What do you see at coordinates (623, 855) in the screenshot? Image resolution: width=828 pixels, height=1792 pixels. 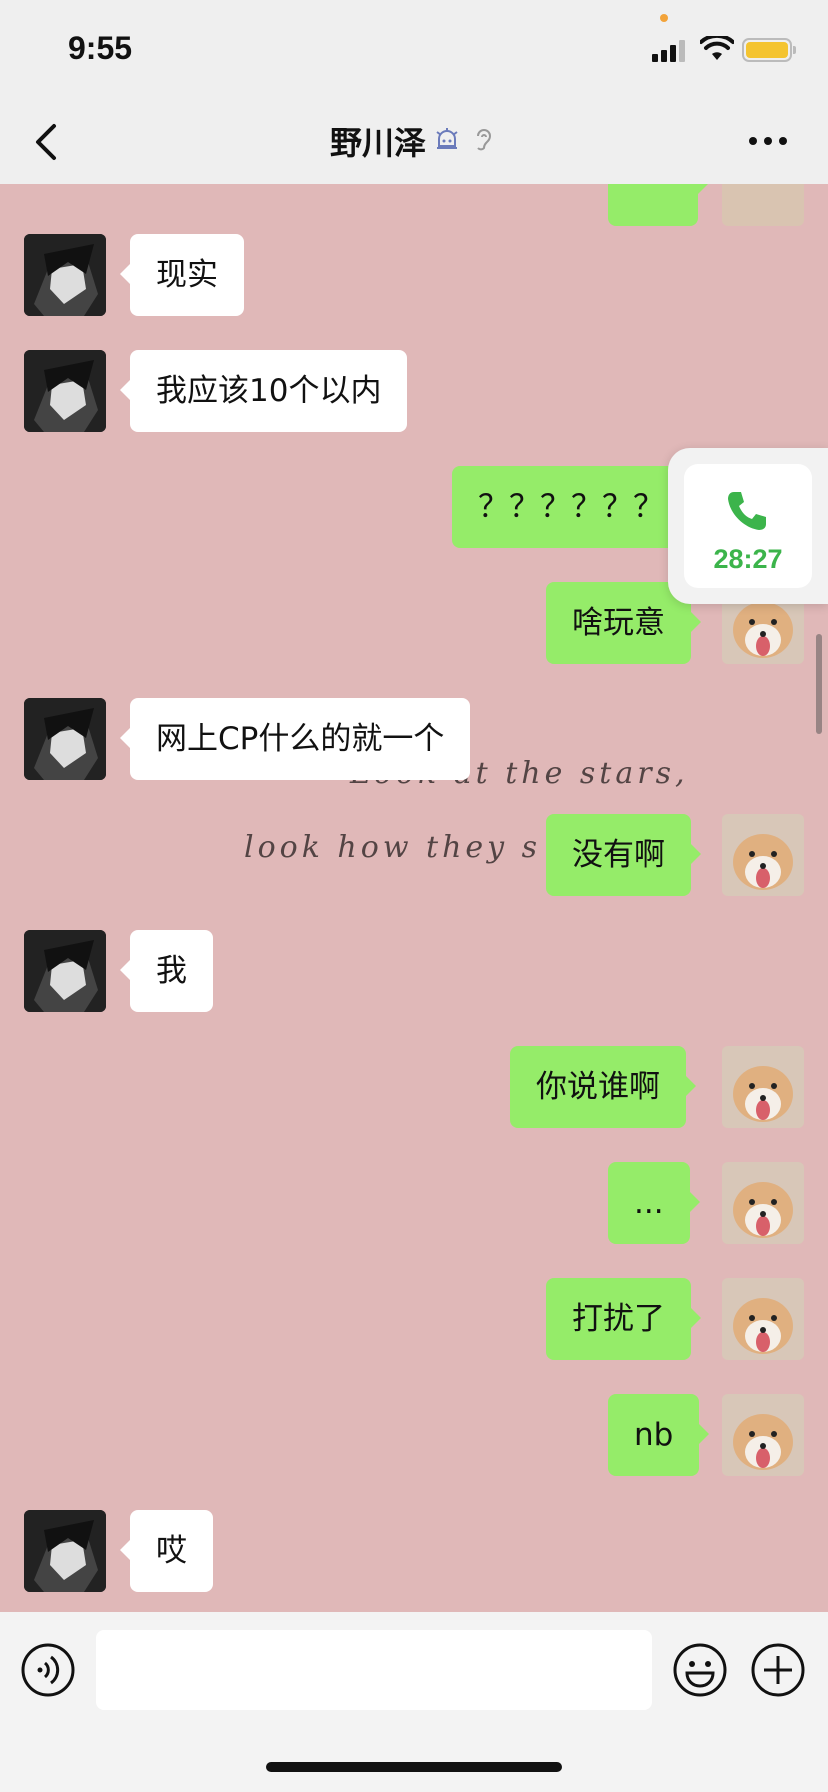 I see `sent-message-bubble: 没有啊` at bounding box center [623, 855].